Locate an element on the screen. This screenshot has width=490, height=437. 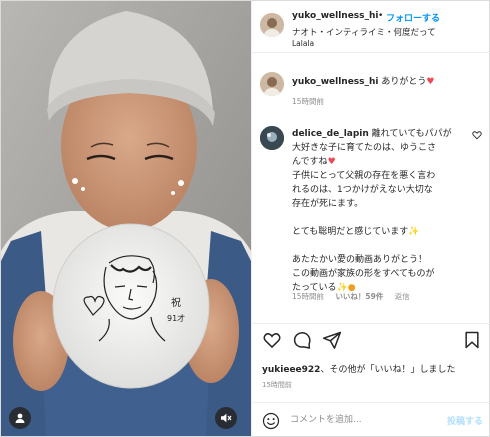
post-comment-button: 投稿する is located at coordinates (465, 420).